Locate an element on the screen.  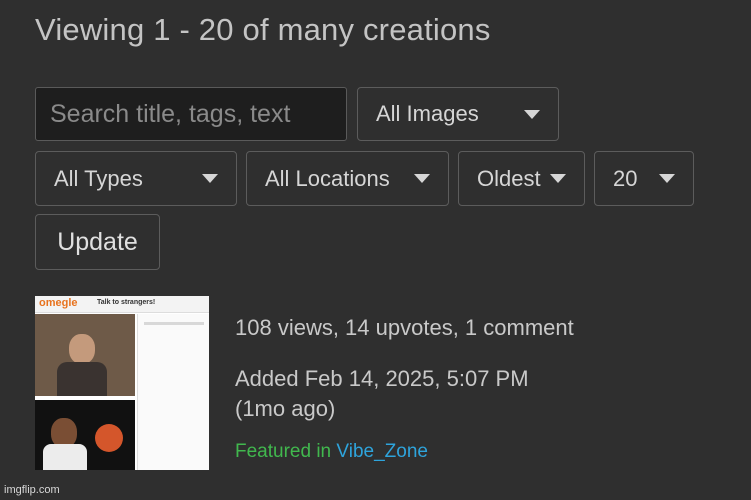
search-input is located at coordinates (191, 114).